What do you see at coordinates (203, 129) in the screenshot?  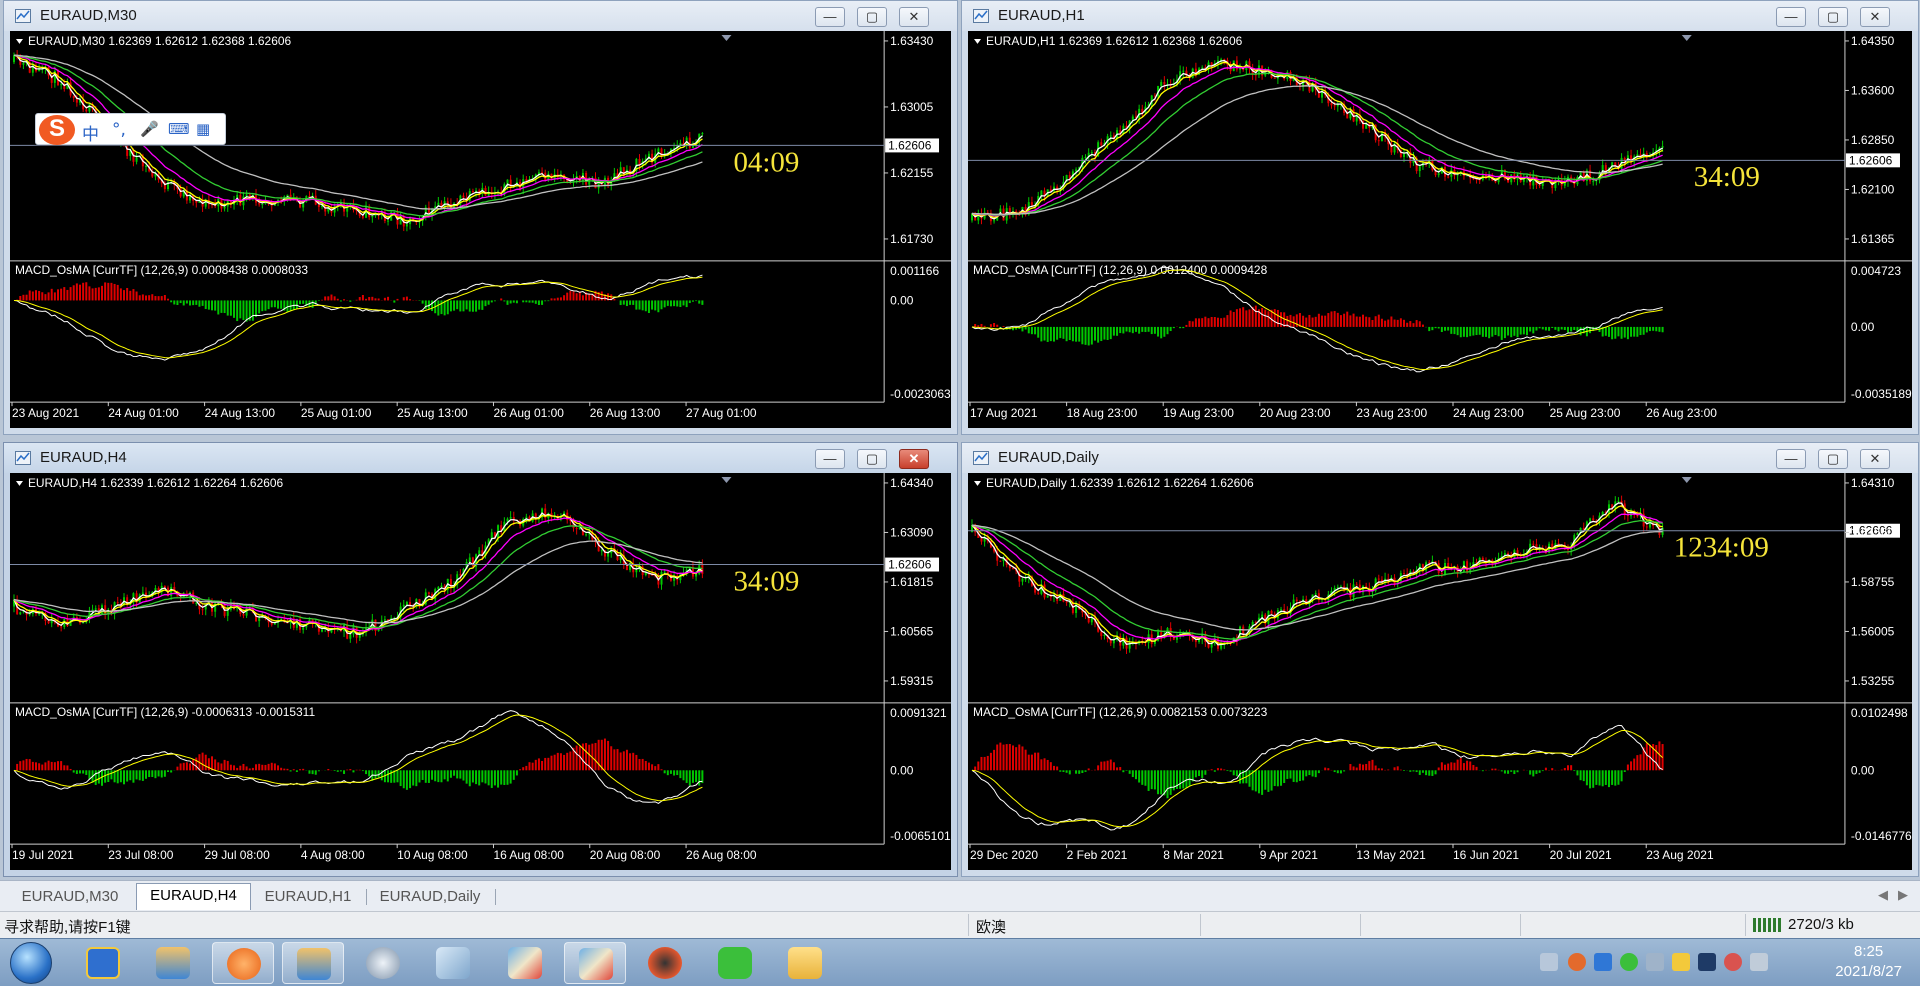 I see `ime-toolbox-icon: ▦` at bounding box center [203, 129].